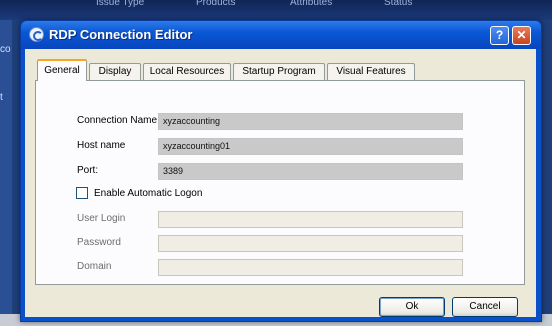  Describe the element at coordinates (499, 35) in the screenshot. I see `help-button: ?` at that location.